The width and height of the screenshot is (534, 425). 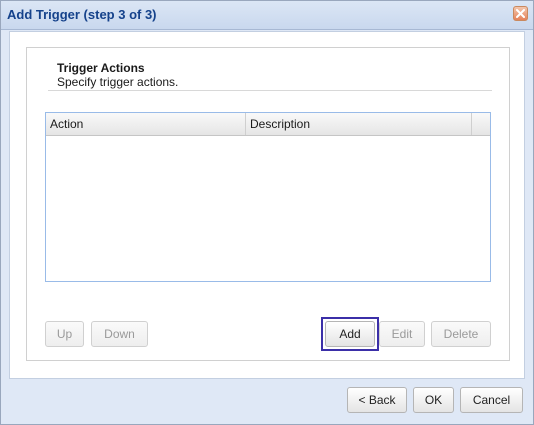 What do you see at coordinates (64, 334) in the screenshot?
I see `up-button: Up` at bounding box center [64, 334].